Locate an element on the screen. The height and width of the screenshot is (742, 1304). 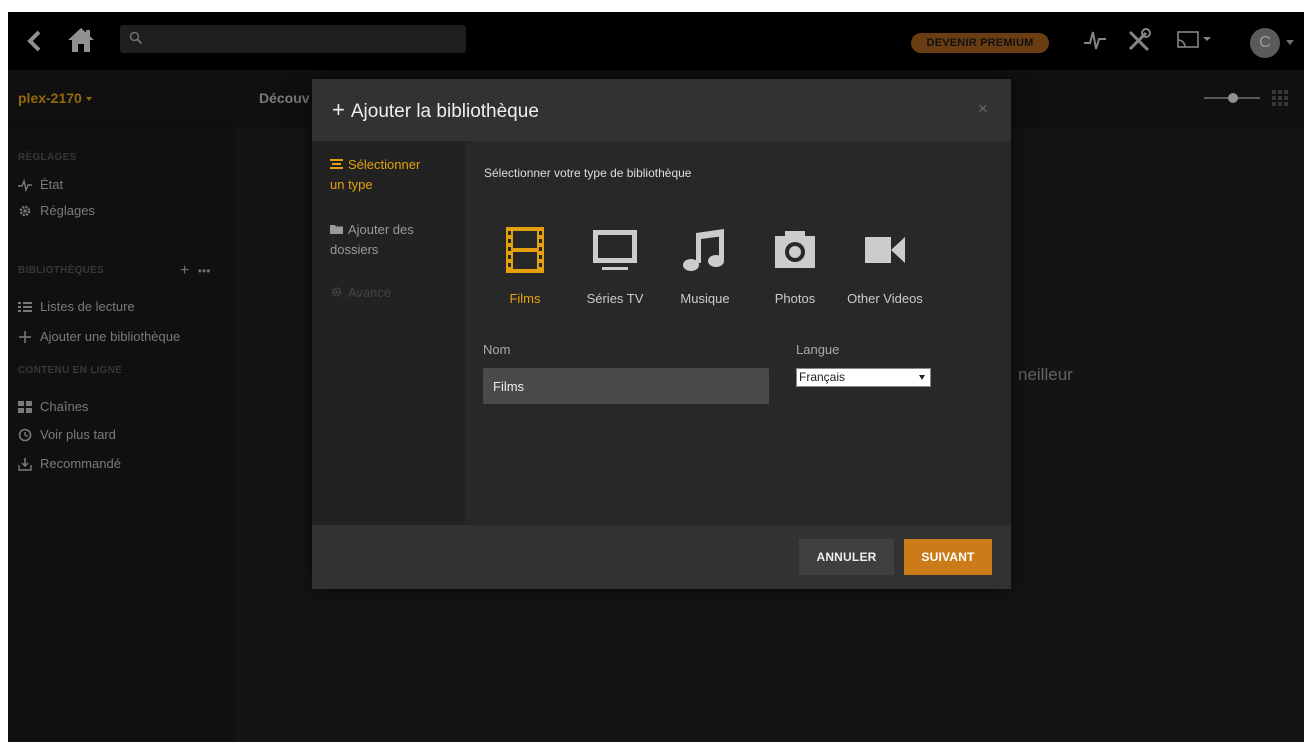
step-label: un type is located at coordinates (351, 184).